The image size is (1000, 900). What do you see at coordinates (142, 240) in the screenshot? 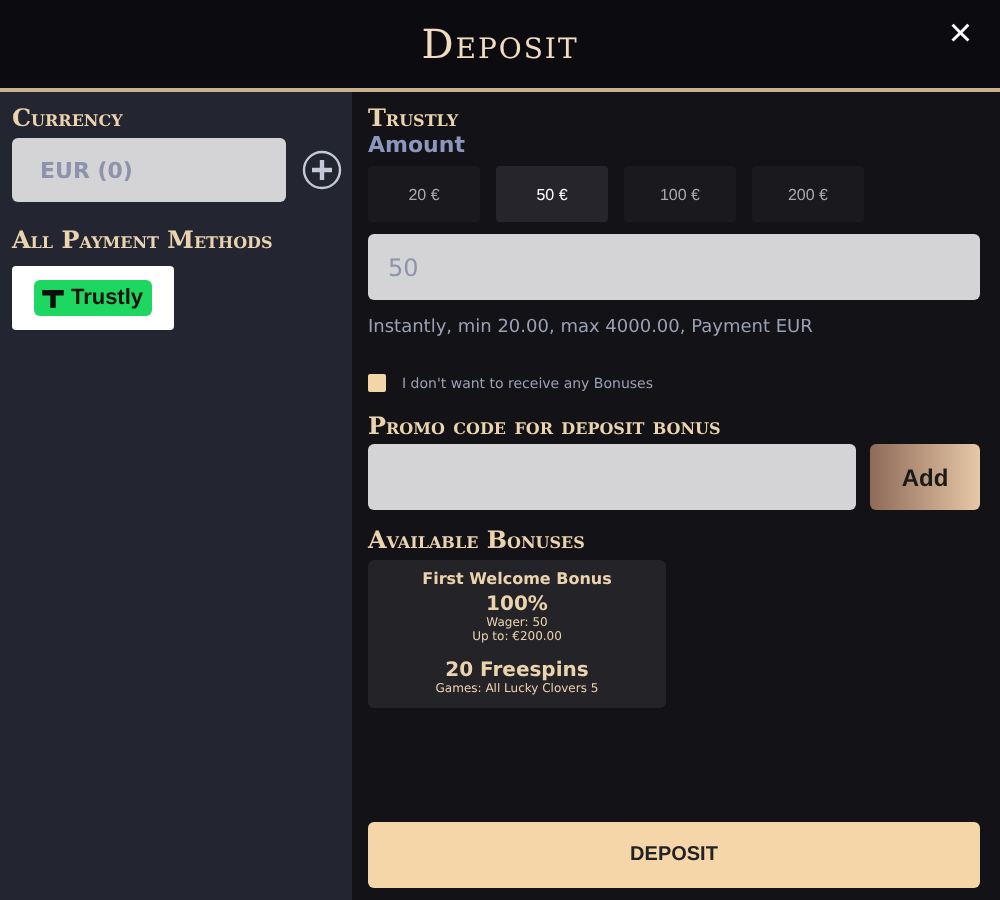
I see `payment-methods-label: All Payment Methods` at bounding box center [142, 240].